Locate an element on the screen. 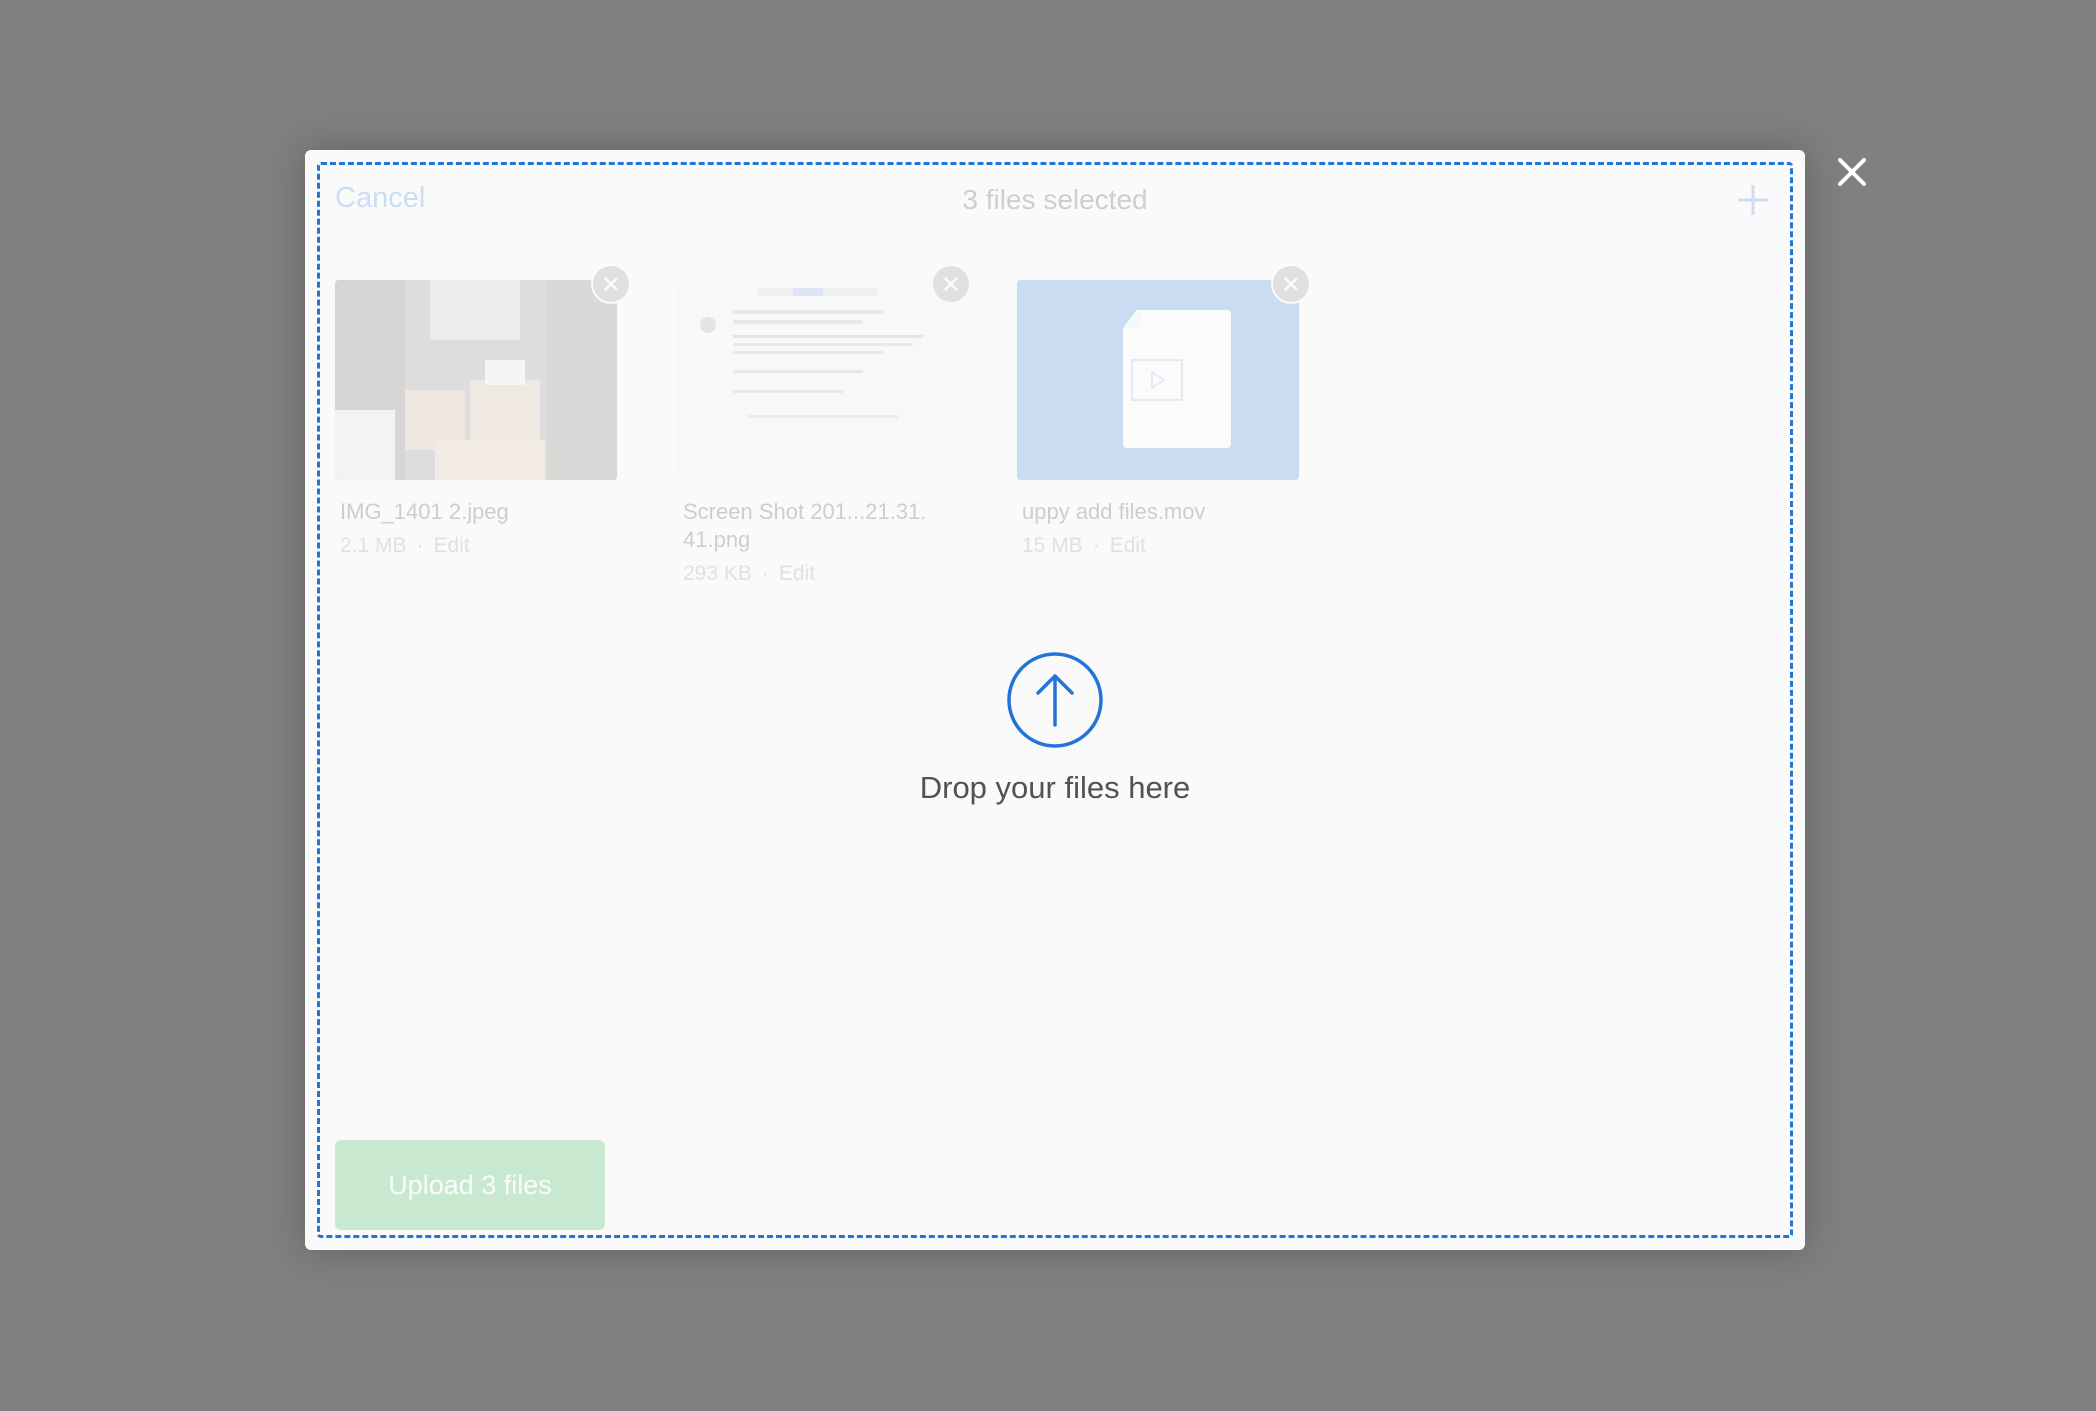 Image resolution: width=2096 pixels, height=1411 pixels. close-icon is located at coordinates (1852, 172).